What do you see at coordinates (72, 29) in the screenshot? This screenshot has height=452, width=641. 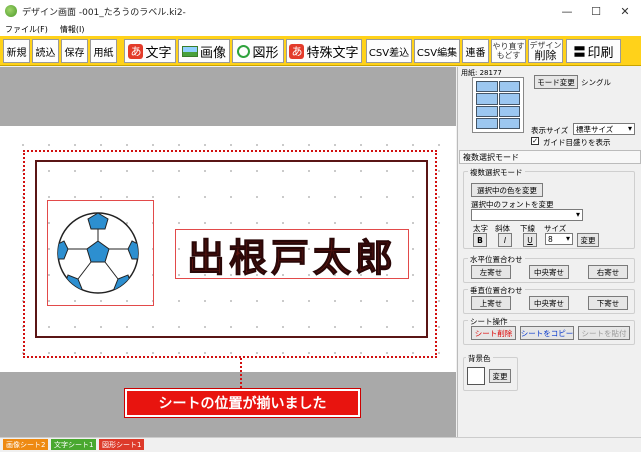 I see `menu-info: 情報(I)` at bounding box center [72, 29].